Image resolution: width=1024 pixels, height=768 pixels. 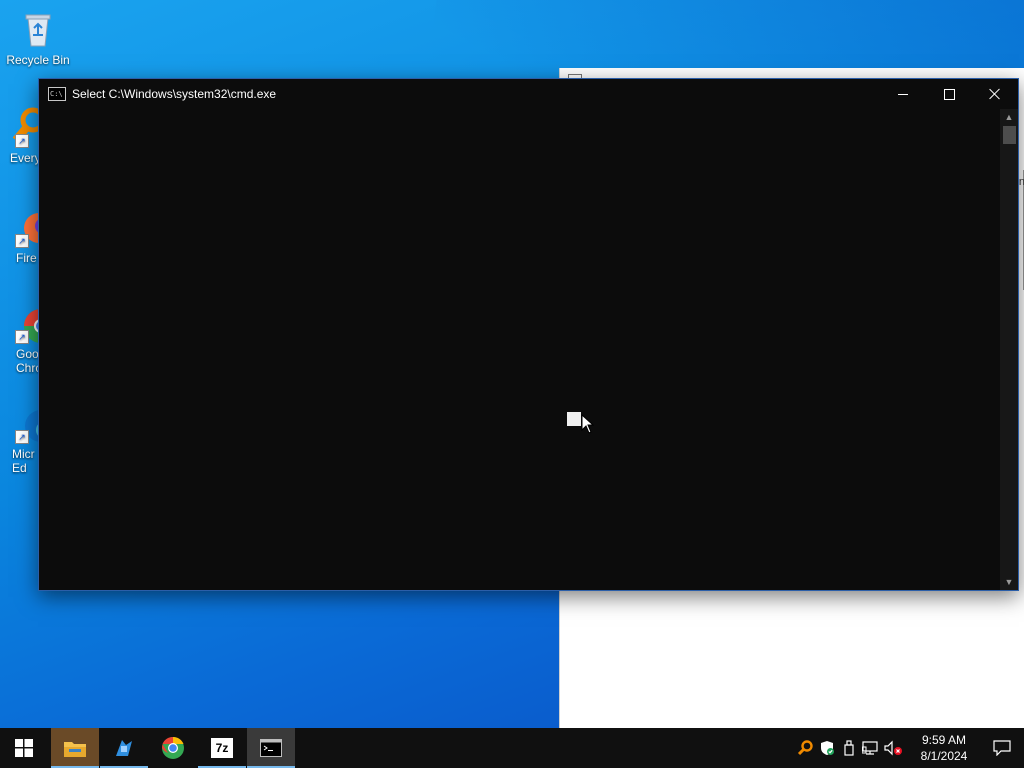 I want to click on chrome-icon, so click(x=173, y=747).